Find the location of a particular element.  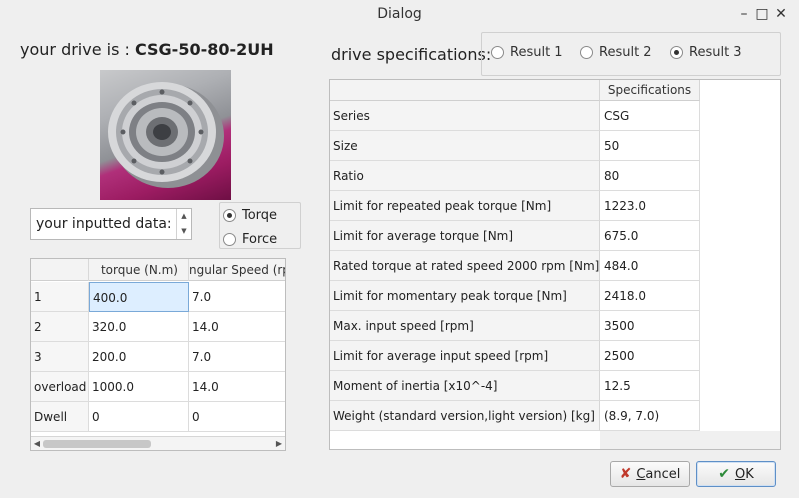

scroll-left-icon: ◀ is located at coordinates (37, 443).